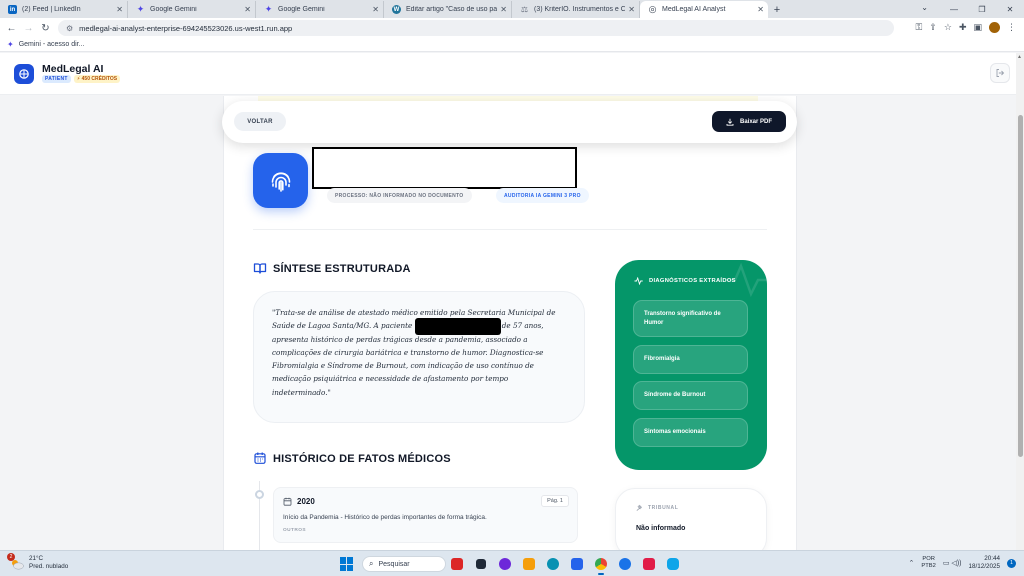 The image size is (1024, 576). I want to click on tab-linkedin: in (2) Feed | LinkedIn ✕, so click(64, 9).